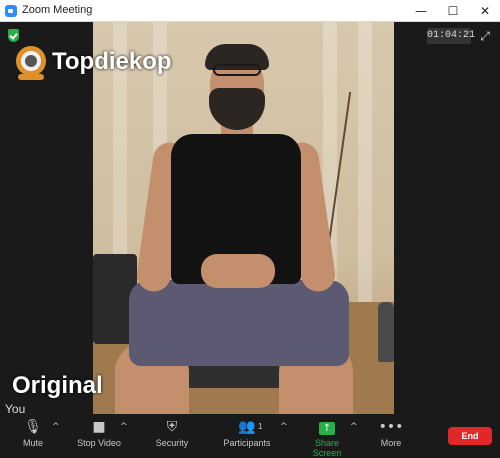  I want to click on shield-check-icon, so click(13, 35).